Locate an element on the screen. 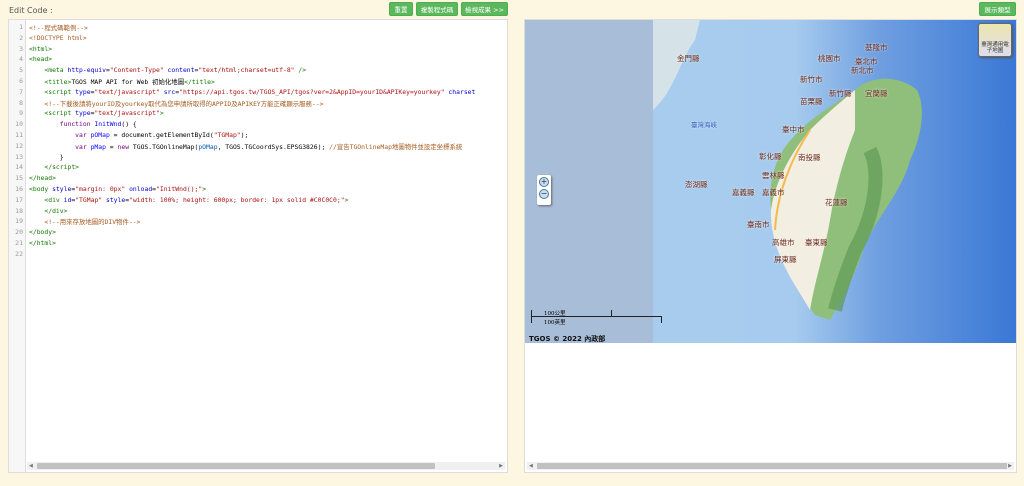 This screenshot has height=486, width=1024. code-token: <meta is located at coordinates (56, 70).